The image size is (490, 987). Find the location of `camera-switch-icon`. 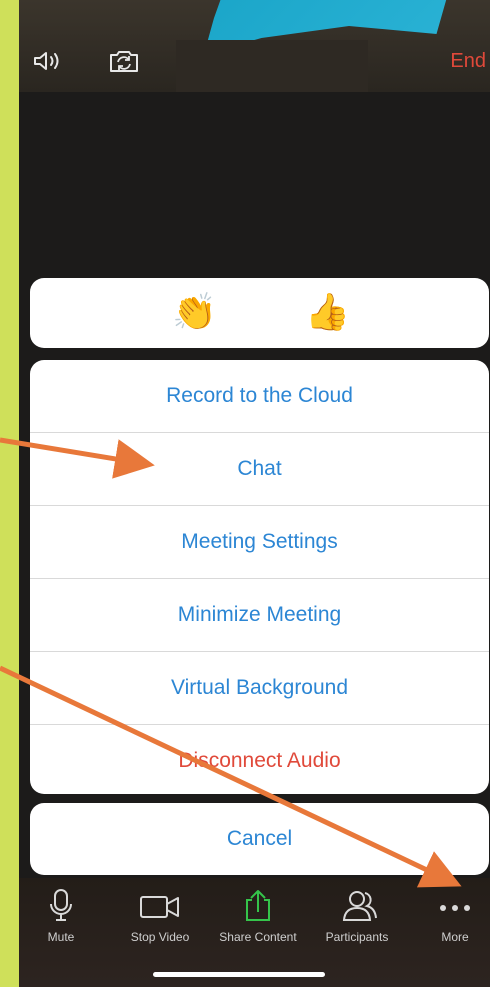

camera-switch-icon is located at coordinates (124, 61).